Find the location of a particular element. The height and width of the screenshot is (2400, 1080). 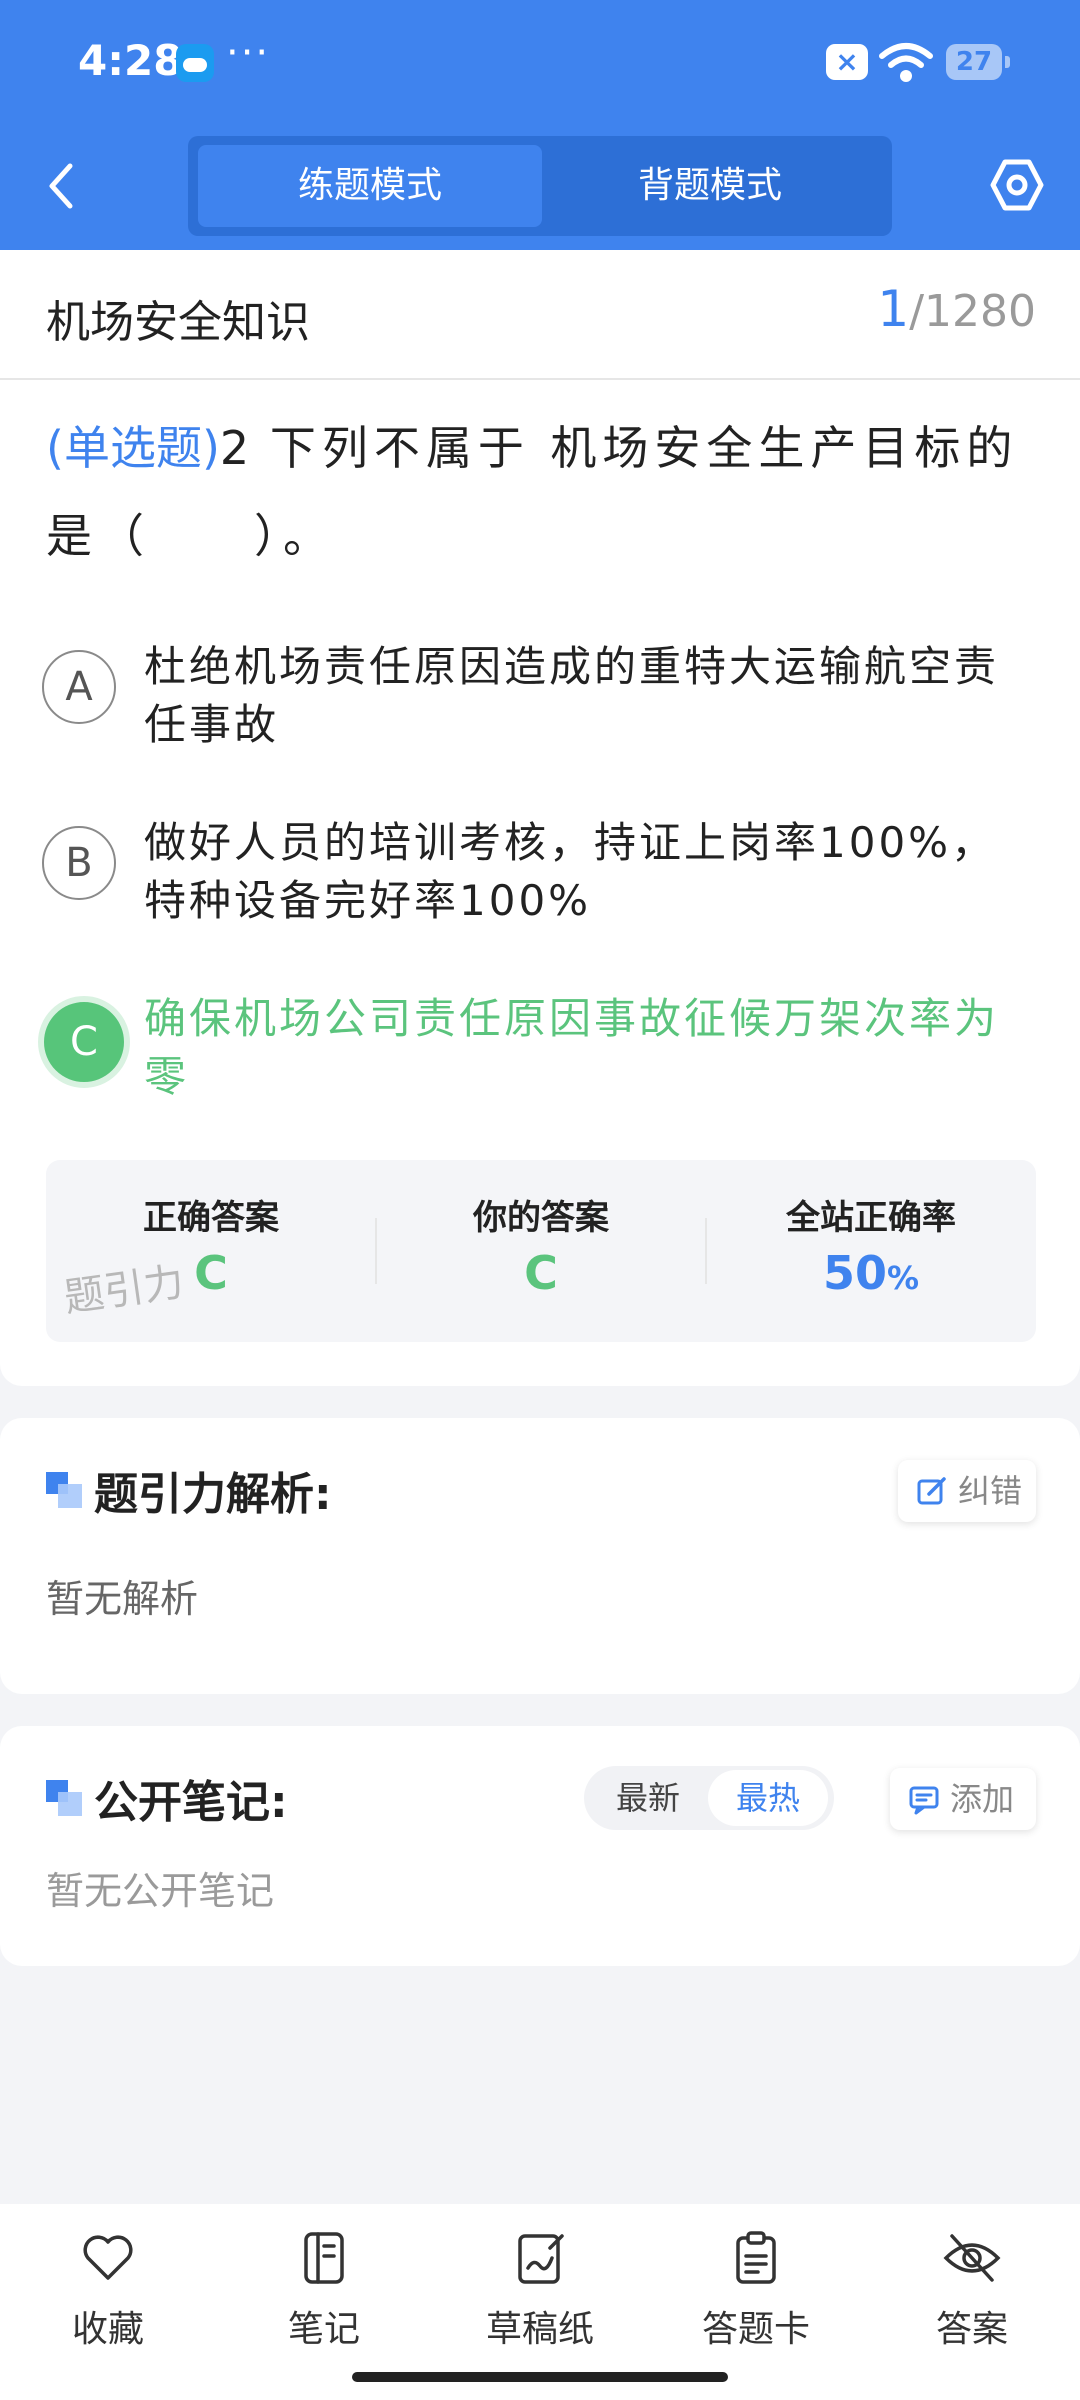

report-error-label: 纠错 is located at coordinates (990, 1491).